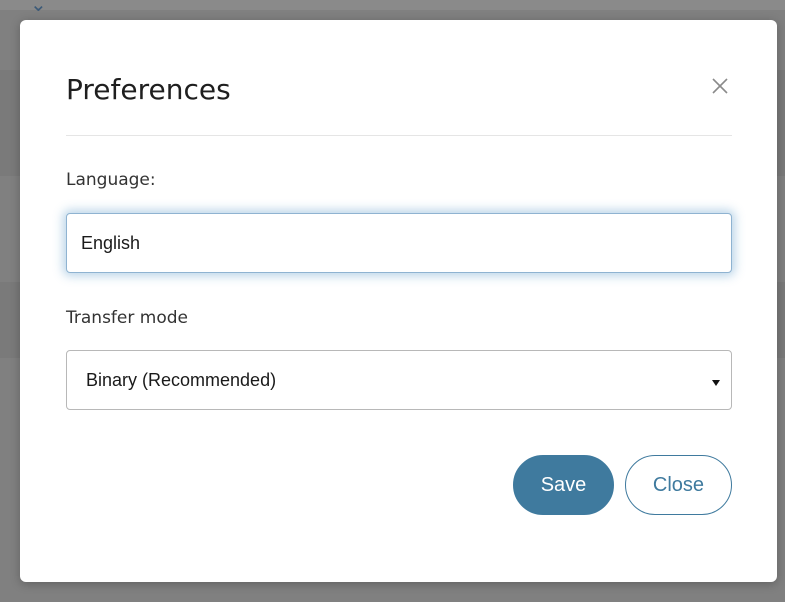 The height and width of the screenshot is (602, 785). Describe the element at coordinates (181, 380) in the screenshot. I see `transfer-mode-selected-value: Binary (Recommended)` at that location.